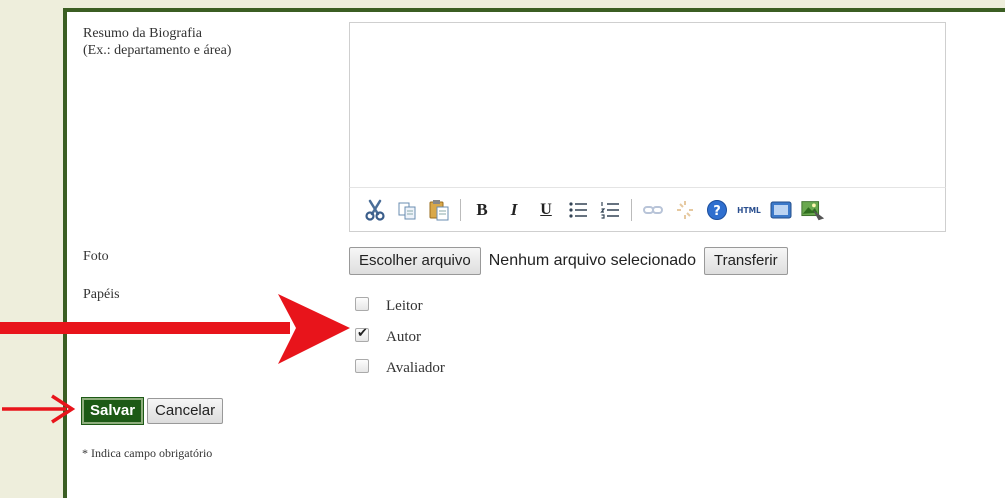 This screenshot has height=498, width=1005. What do you see at coordinates (404, 306) in the screenshot?
I see `role-label: Leitor` at bounding box center [404, 306].